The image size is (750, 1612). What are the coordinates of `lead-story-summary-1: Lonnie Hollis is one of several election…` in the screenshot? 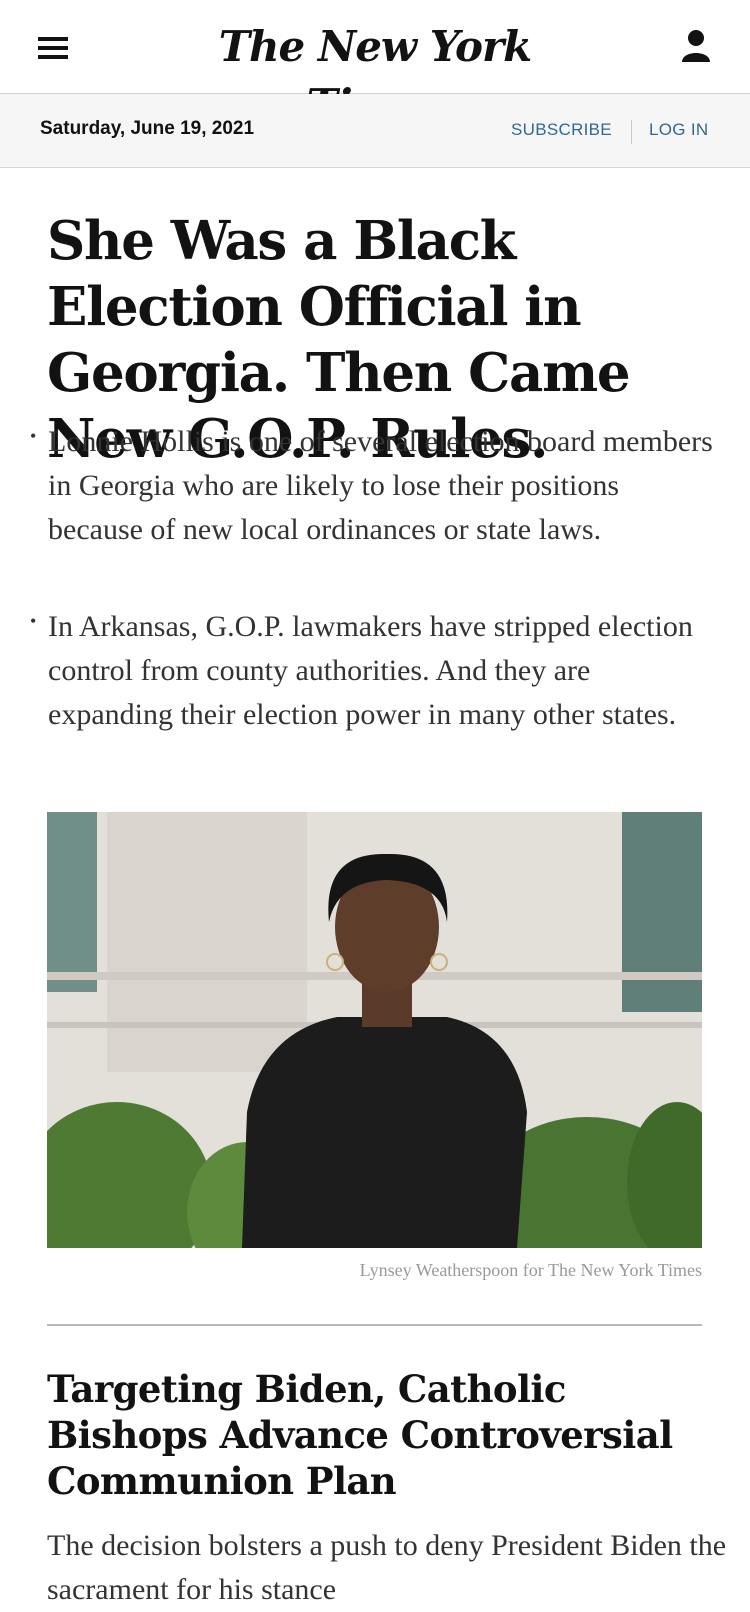 It's located at (375, 483).